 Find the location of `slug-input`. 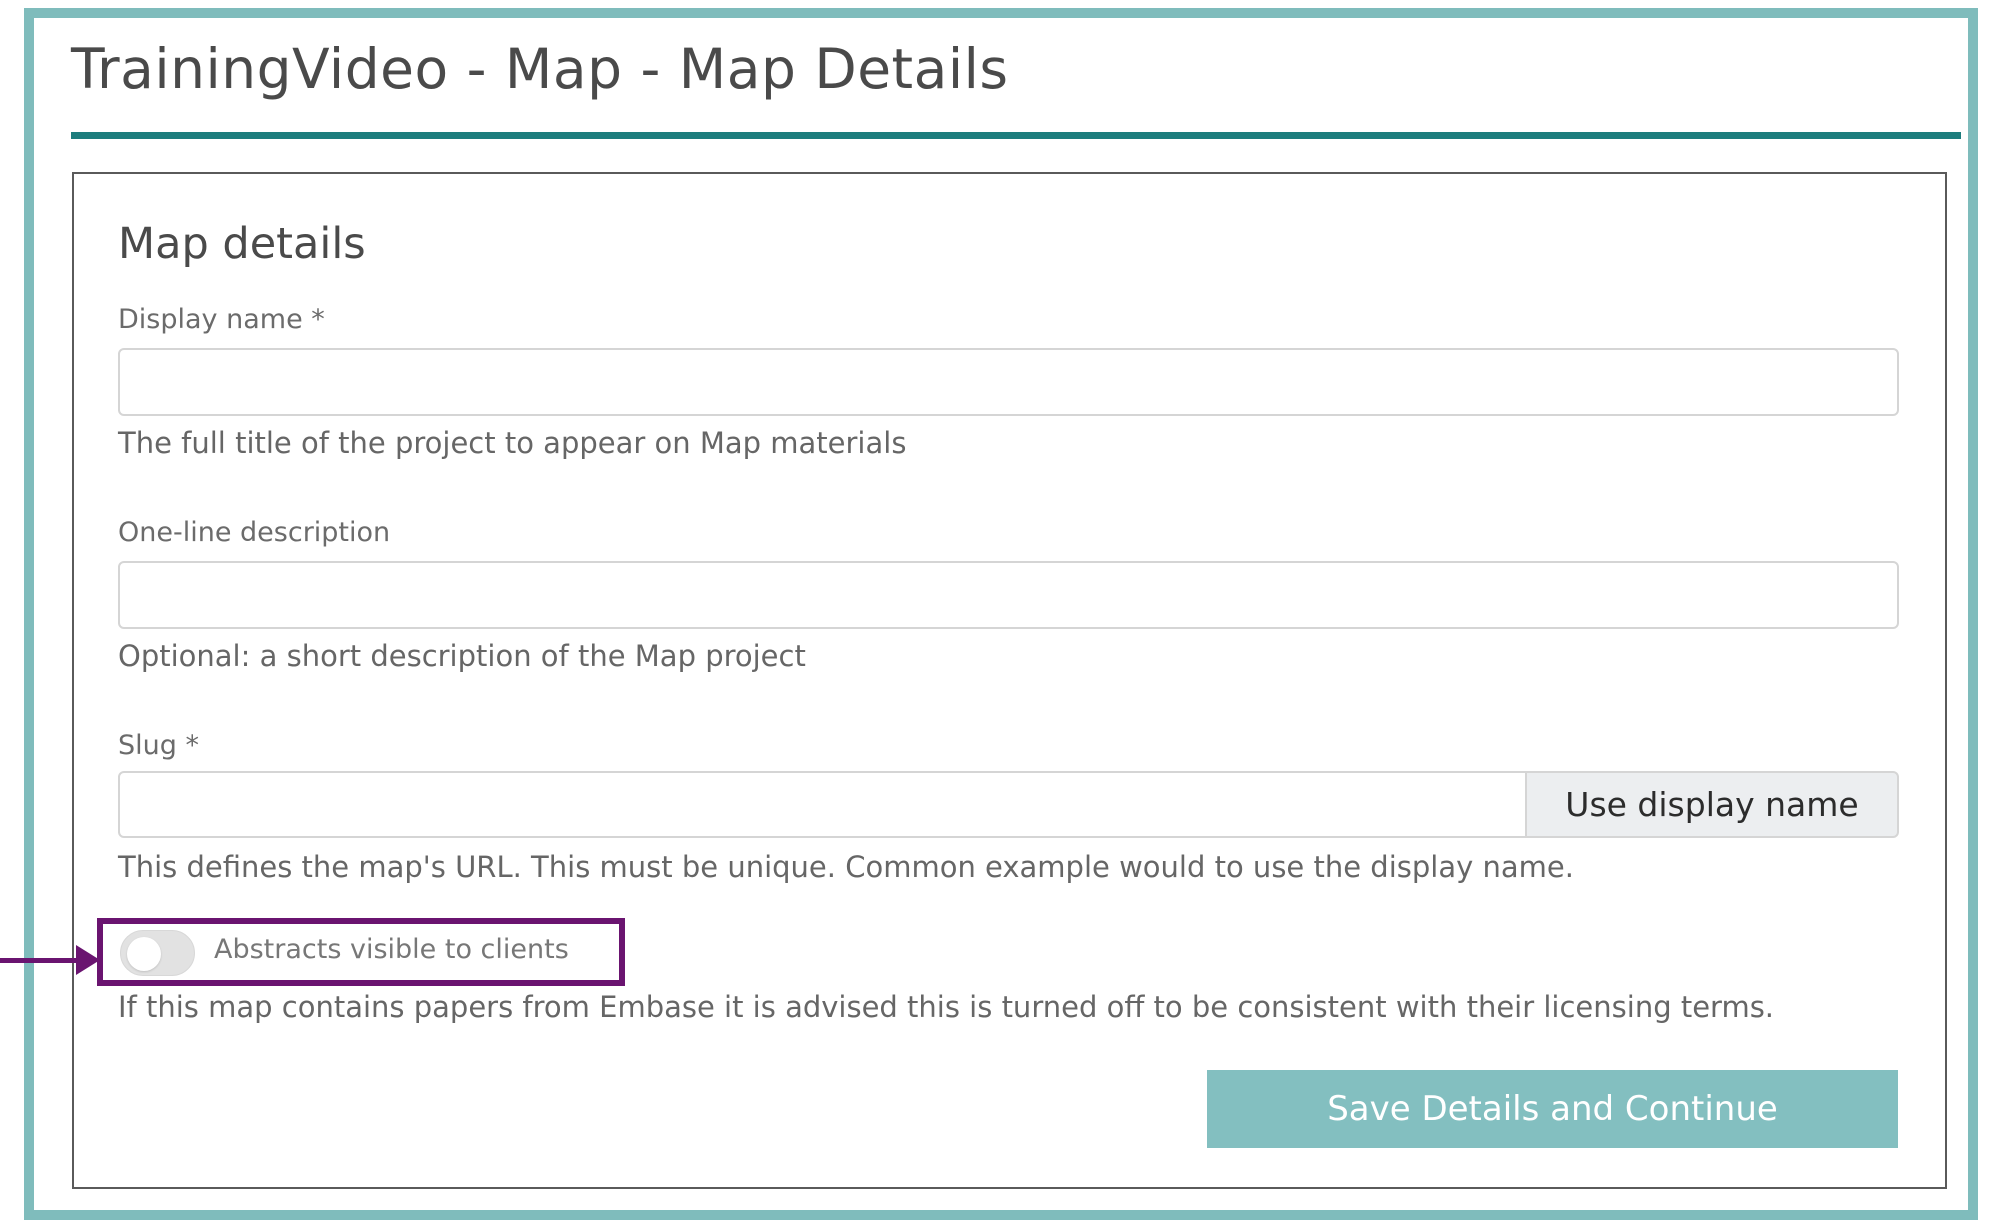

slug-input is located at coordinates (822, 804).